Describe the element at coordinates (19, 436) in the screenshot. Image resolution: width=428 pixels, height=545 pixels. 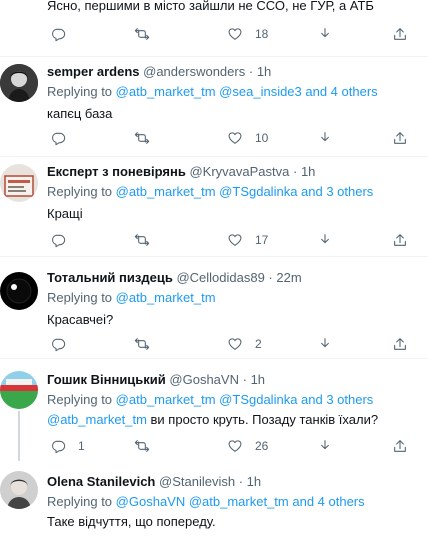
I see `thread-line` at that location.